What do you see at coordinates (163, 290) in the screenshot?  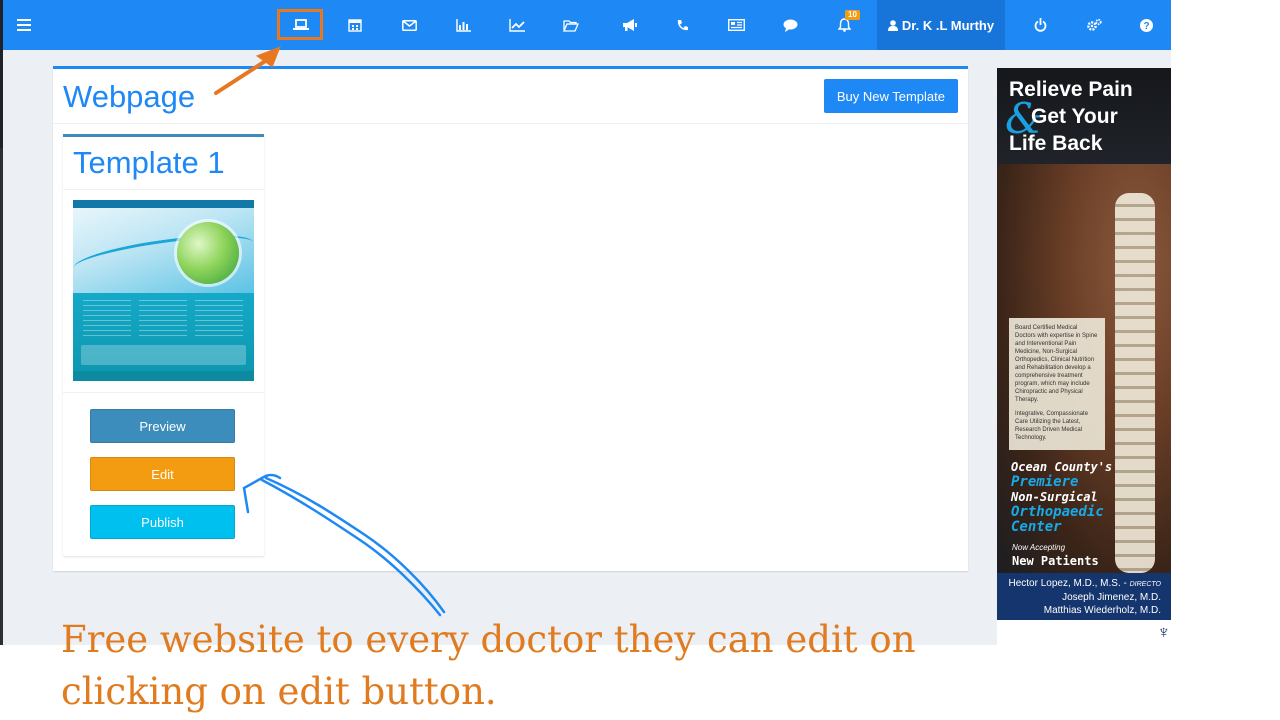 I see `template-thumbnail` at bounding box center [163, 290].